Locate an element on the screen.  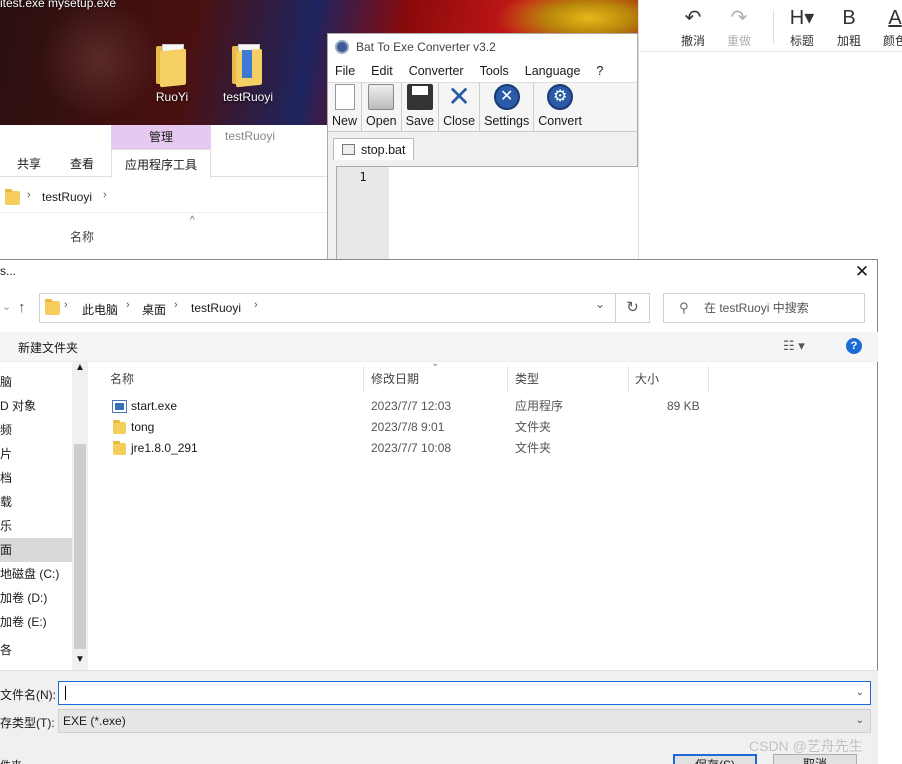
heading-button: H▾ 标题 is located at coordinates (802, 27).